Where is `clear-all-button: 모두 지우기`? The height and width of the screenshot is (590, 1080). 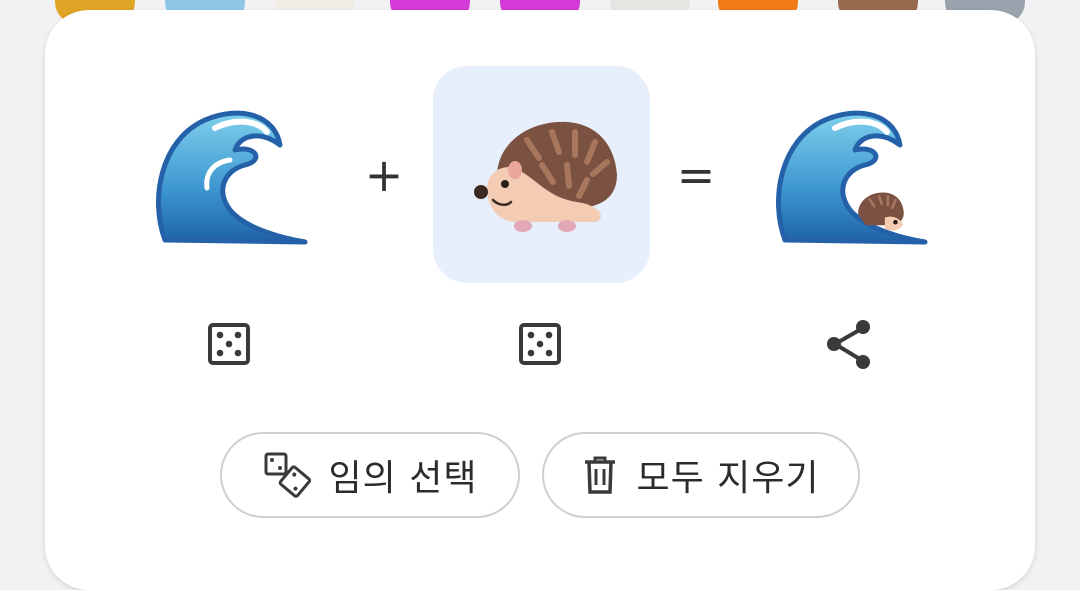
clear-all-button: 모두 지우기 is located at coordinates (701, 475).